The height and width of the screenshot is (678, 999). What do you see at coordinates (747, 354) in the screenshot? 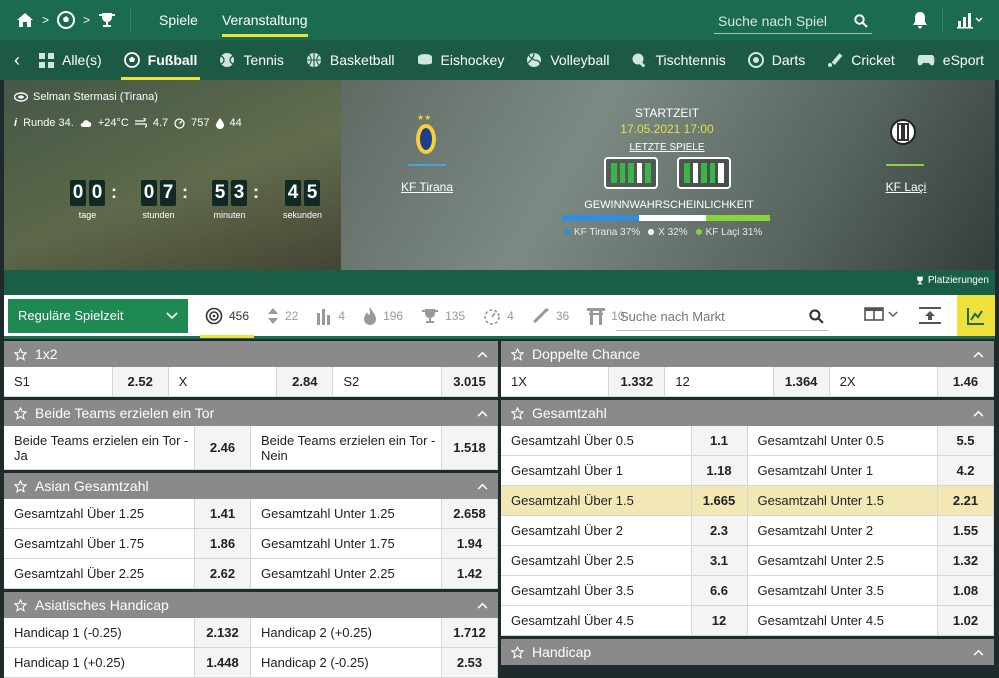
I see `market-header: Doppelte Chance` at bounding box center [747, 354].